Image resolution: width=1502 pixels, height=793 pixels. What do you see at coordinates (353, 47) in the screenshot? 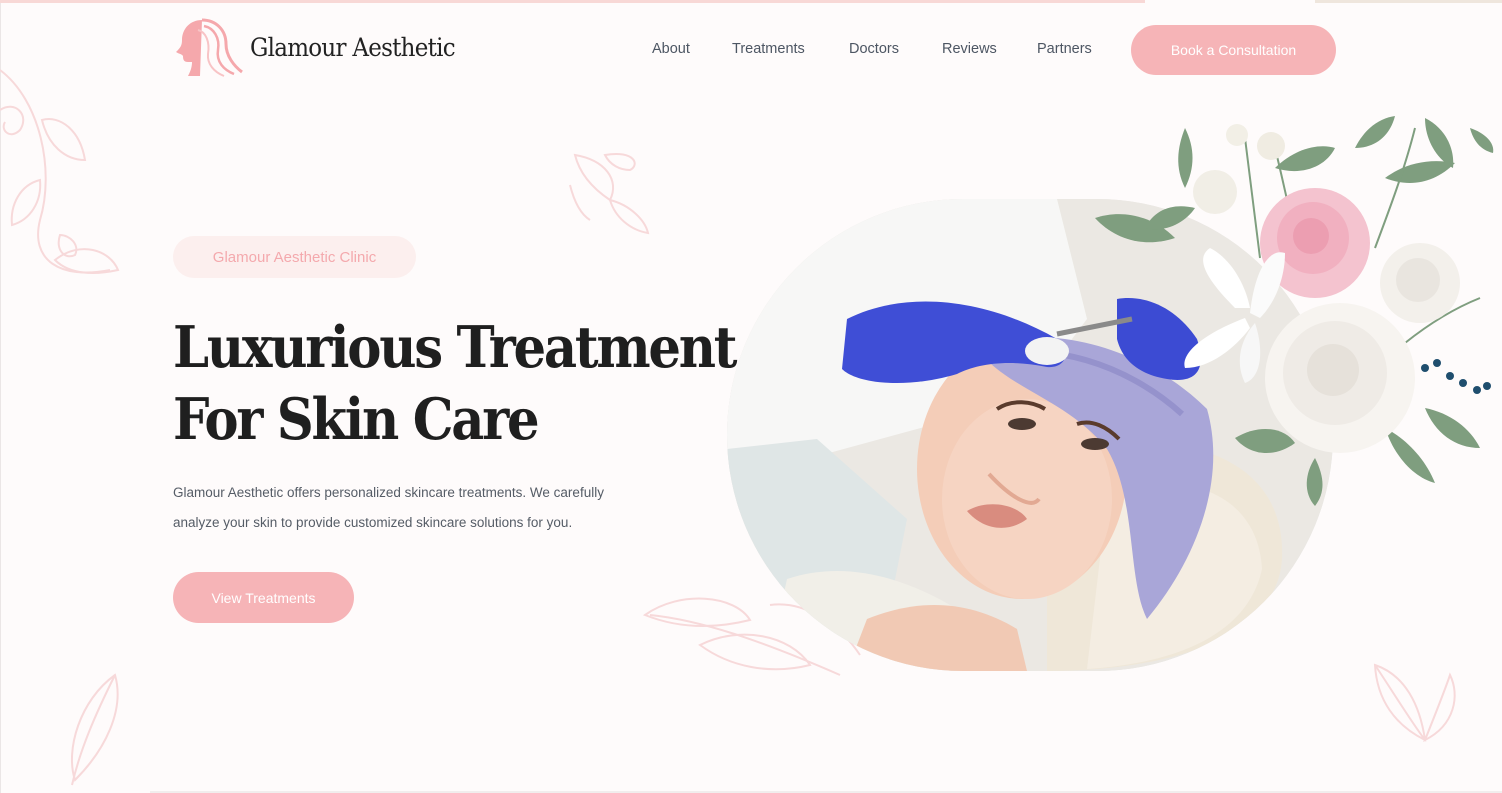
I see `brand-name: Glamour Aesthetic` at bounding box center [353, 47].